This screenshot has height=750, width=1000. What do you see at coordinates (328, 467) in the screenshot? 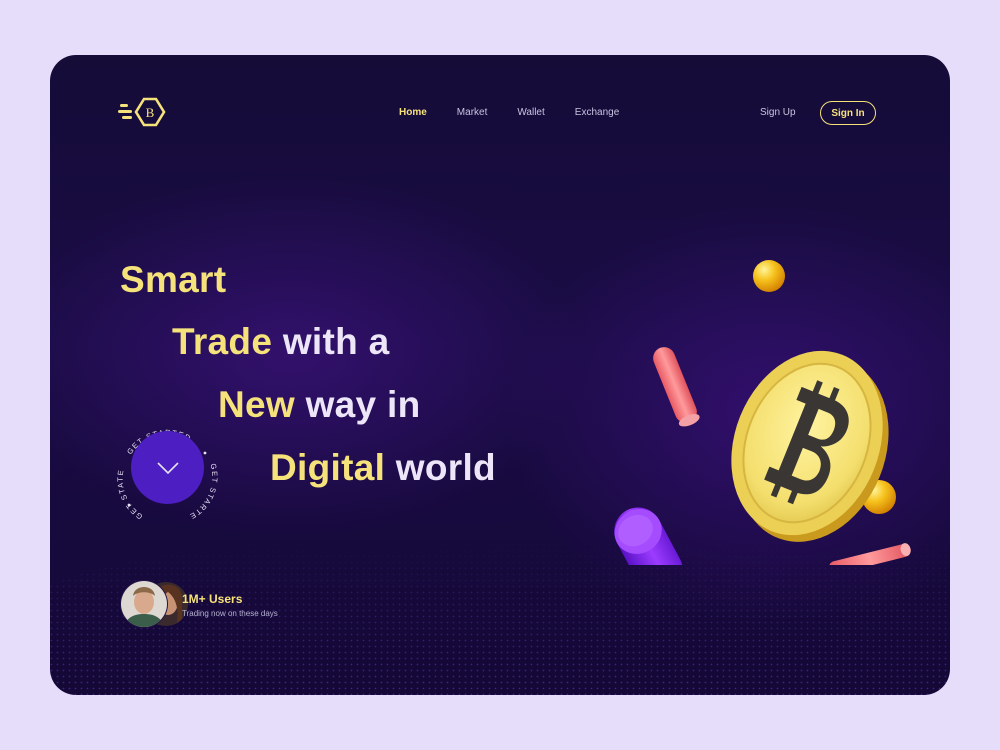
I see `hero-word-digital: Digital` at bounding box center [328, 467].